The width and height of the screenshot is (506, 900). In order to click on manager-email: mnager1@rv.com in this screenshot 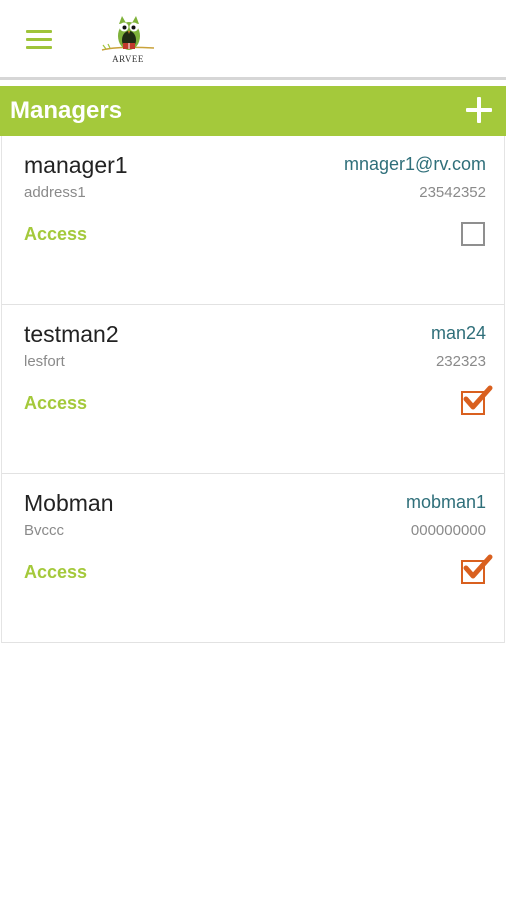, I will do `click(415, 164)`.